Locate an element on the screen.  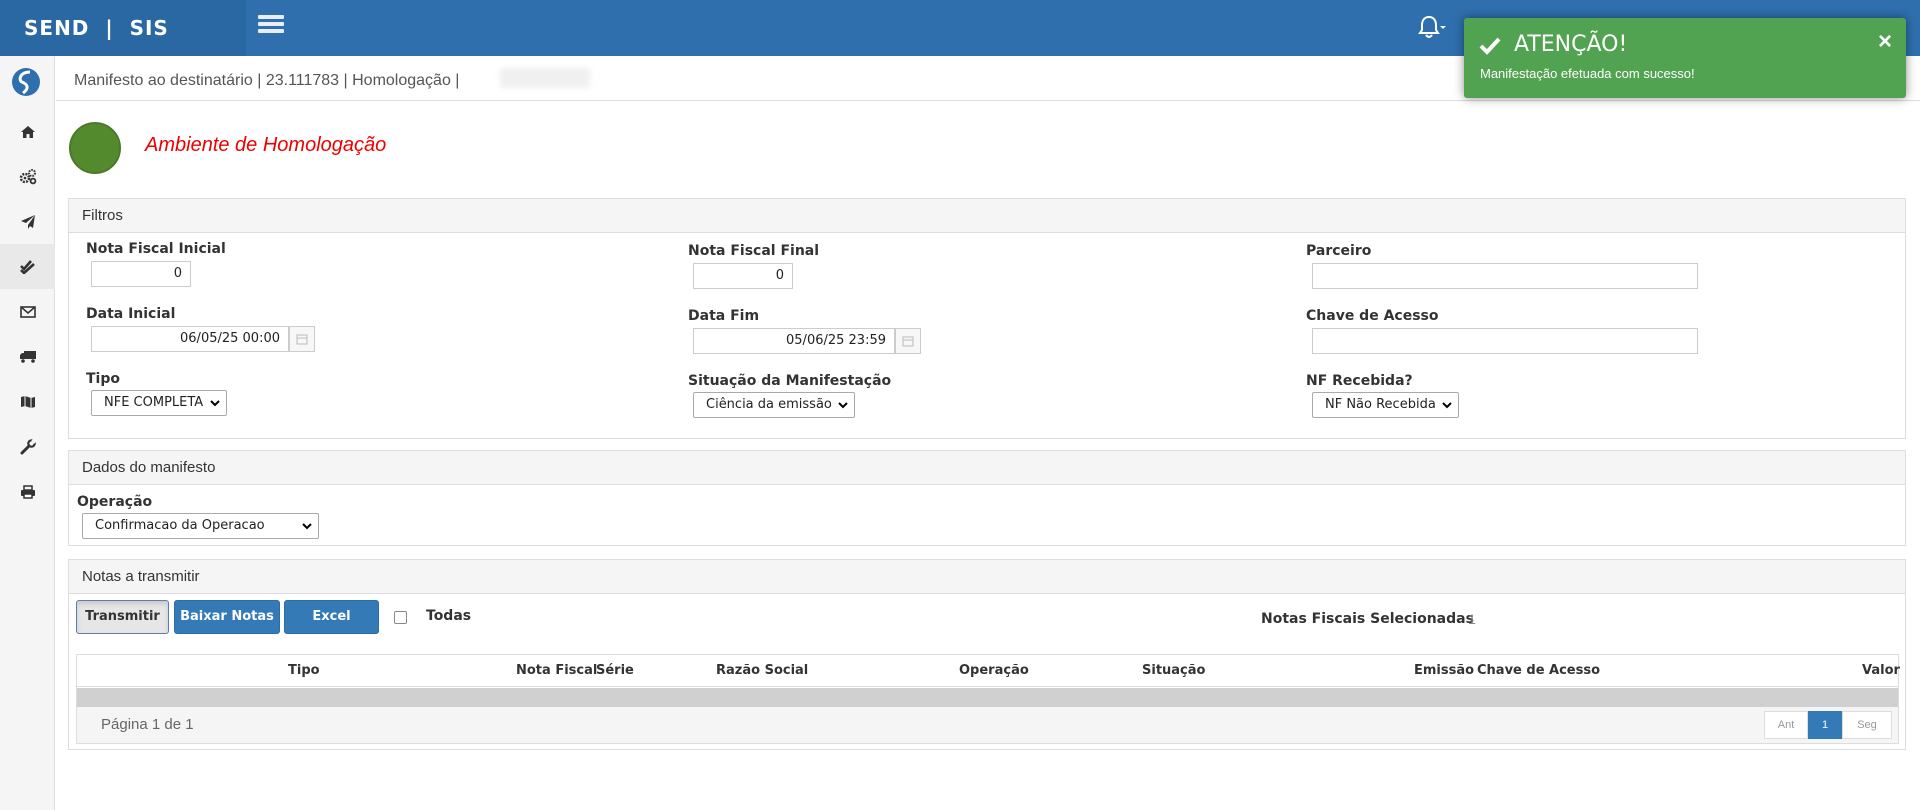
page-info: Página 1 de 1 is located at coordinates (147, 724).